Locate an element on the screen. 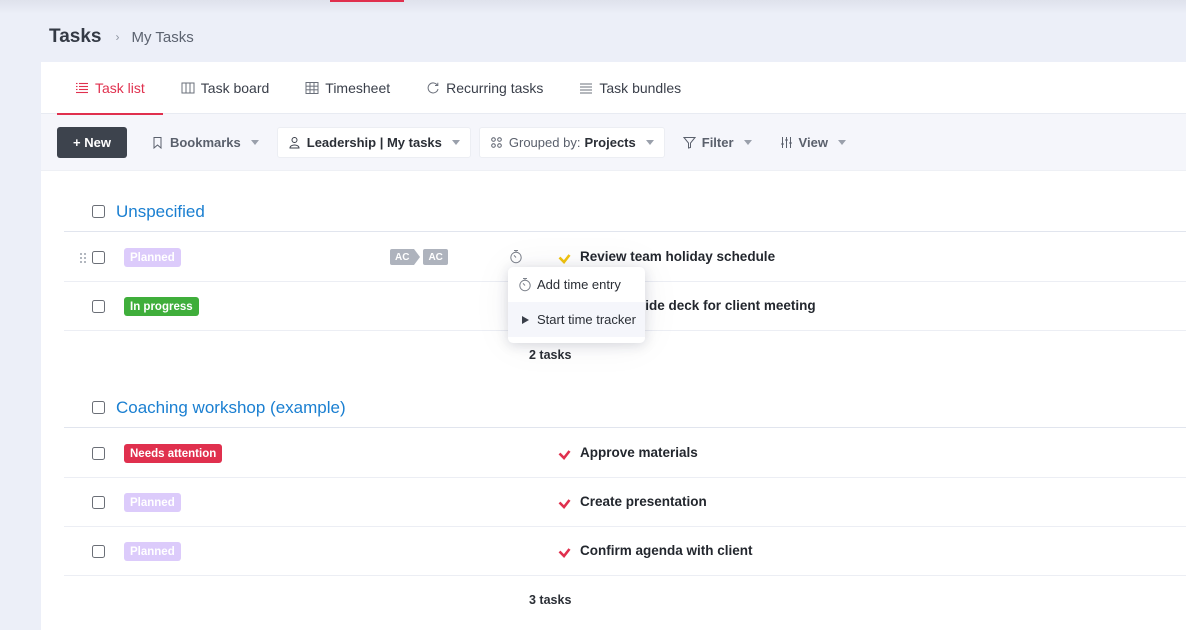  grid-icon is located at coordinates (312, 88).